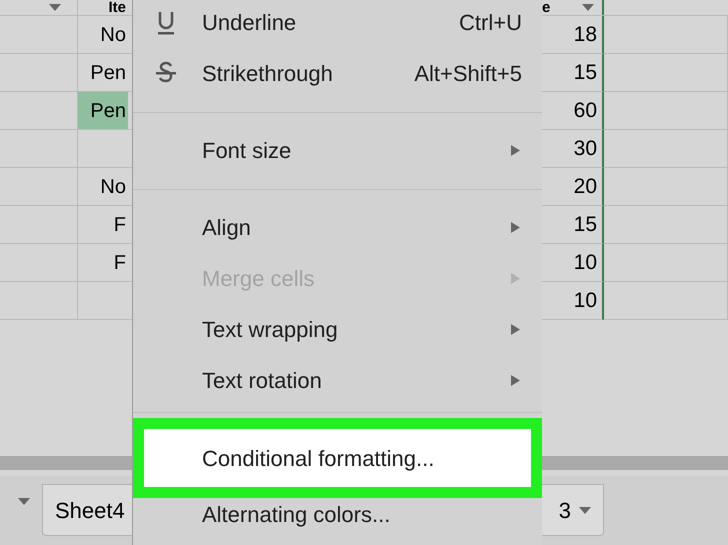 This screenshot has height=545, width=728. Describe the element at coordinates (337, 73) in the screenshot. I see `menu-item: Strikethrough Alt+Shift+5` at that location.